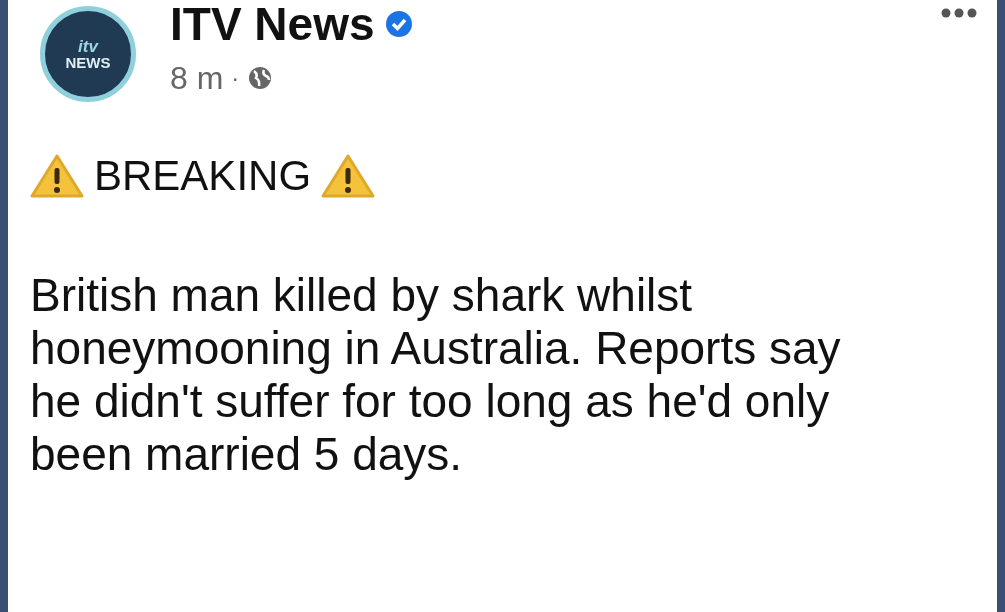 This screenshot has width=1005, height=612. Describe the element at coordinates (88, 62) in the screenshot. I see `logo-text: NEWS` at that location.